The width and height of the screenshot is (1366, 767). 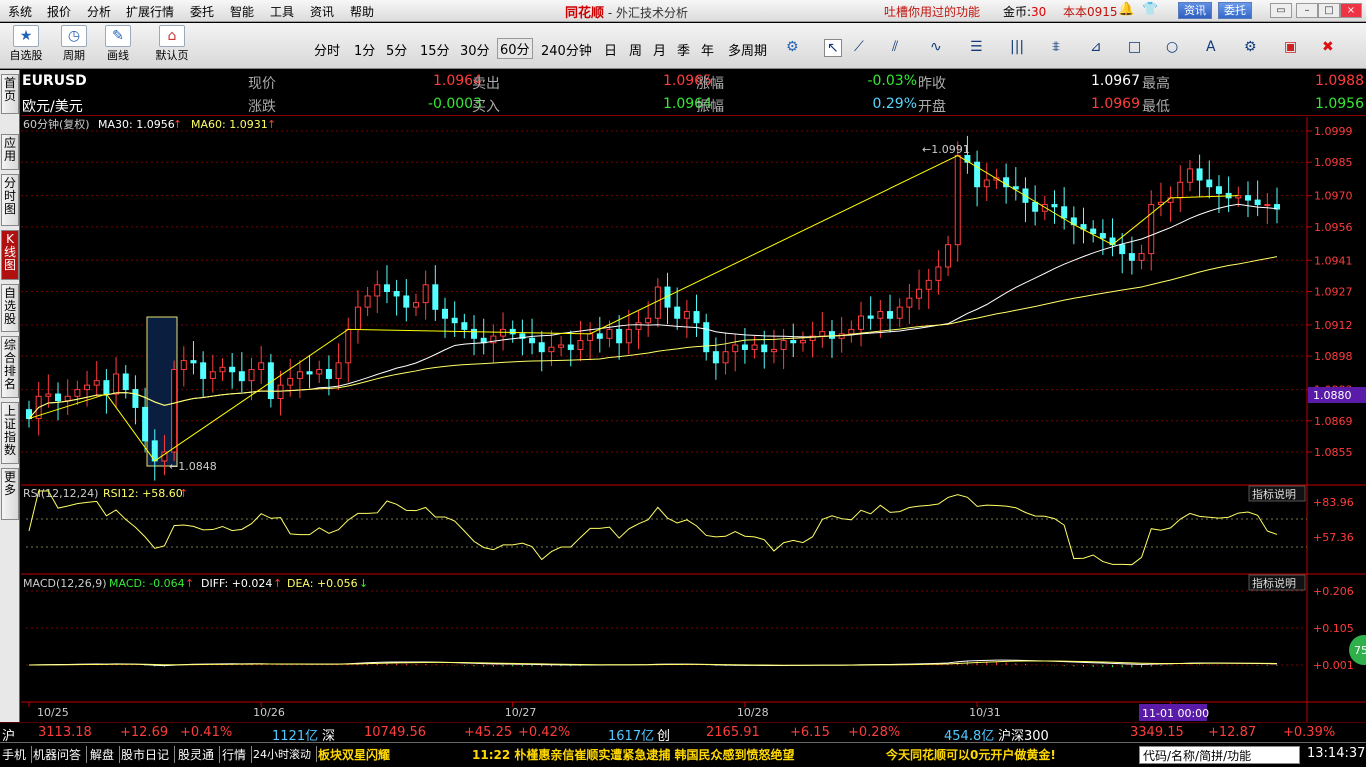 What do you see at coordinates (148, 754) in the screenshot?
I see `status-tab-diary: 股市日记` at bounding box center [148, 754].